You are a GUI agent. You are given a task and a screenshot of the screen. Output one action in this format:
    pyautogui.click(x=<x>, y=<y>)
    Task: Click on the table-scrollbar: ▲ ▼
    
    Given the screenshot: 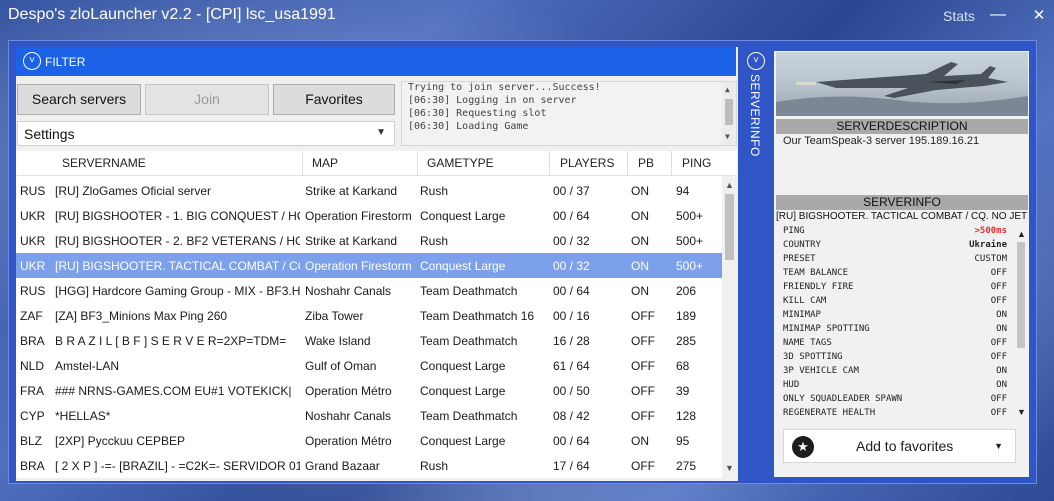 What is the action you would take?
    pyautogui.click(x=729, y=327)
    